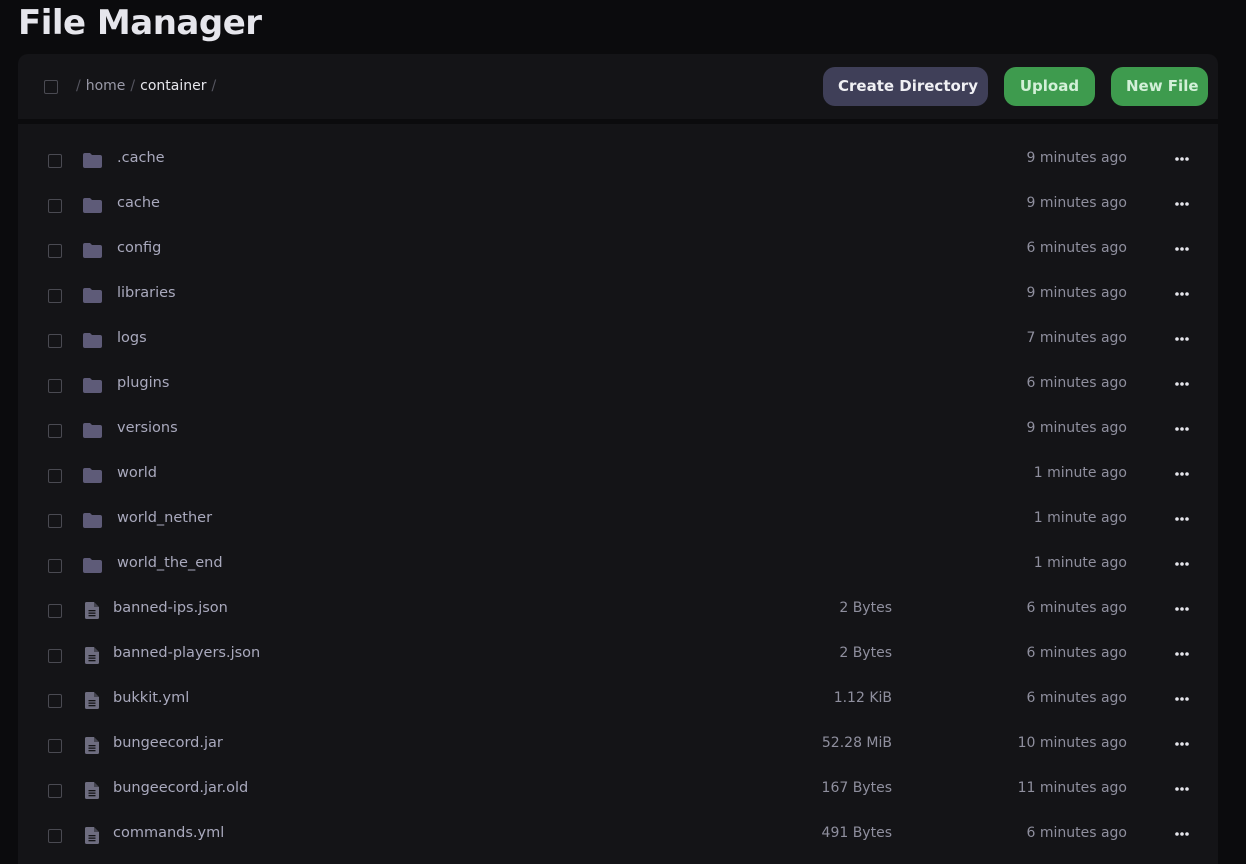  Describe the element at coordinates (1159, 86) in the screenshot. I see `new-file-button: New File` at that location.